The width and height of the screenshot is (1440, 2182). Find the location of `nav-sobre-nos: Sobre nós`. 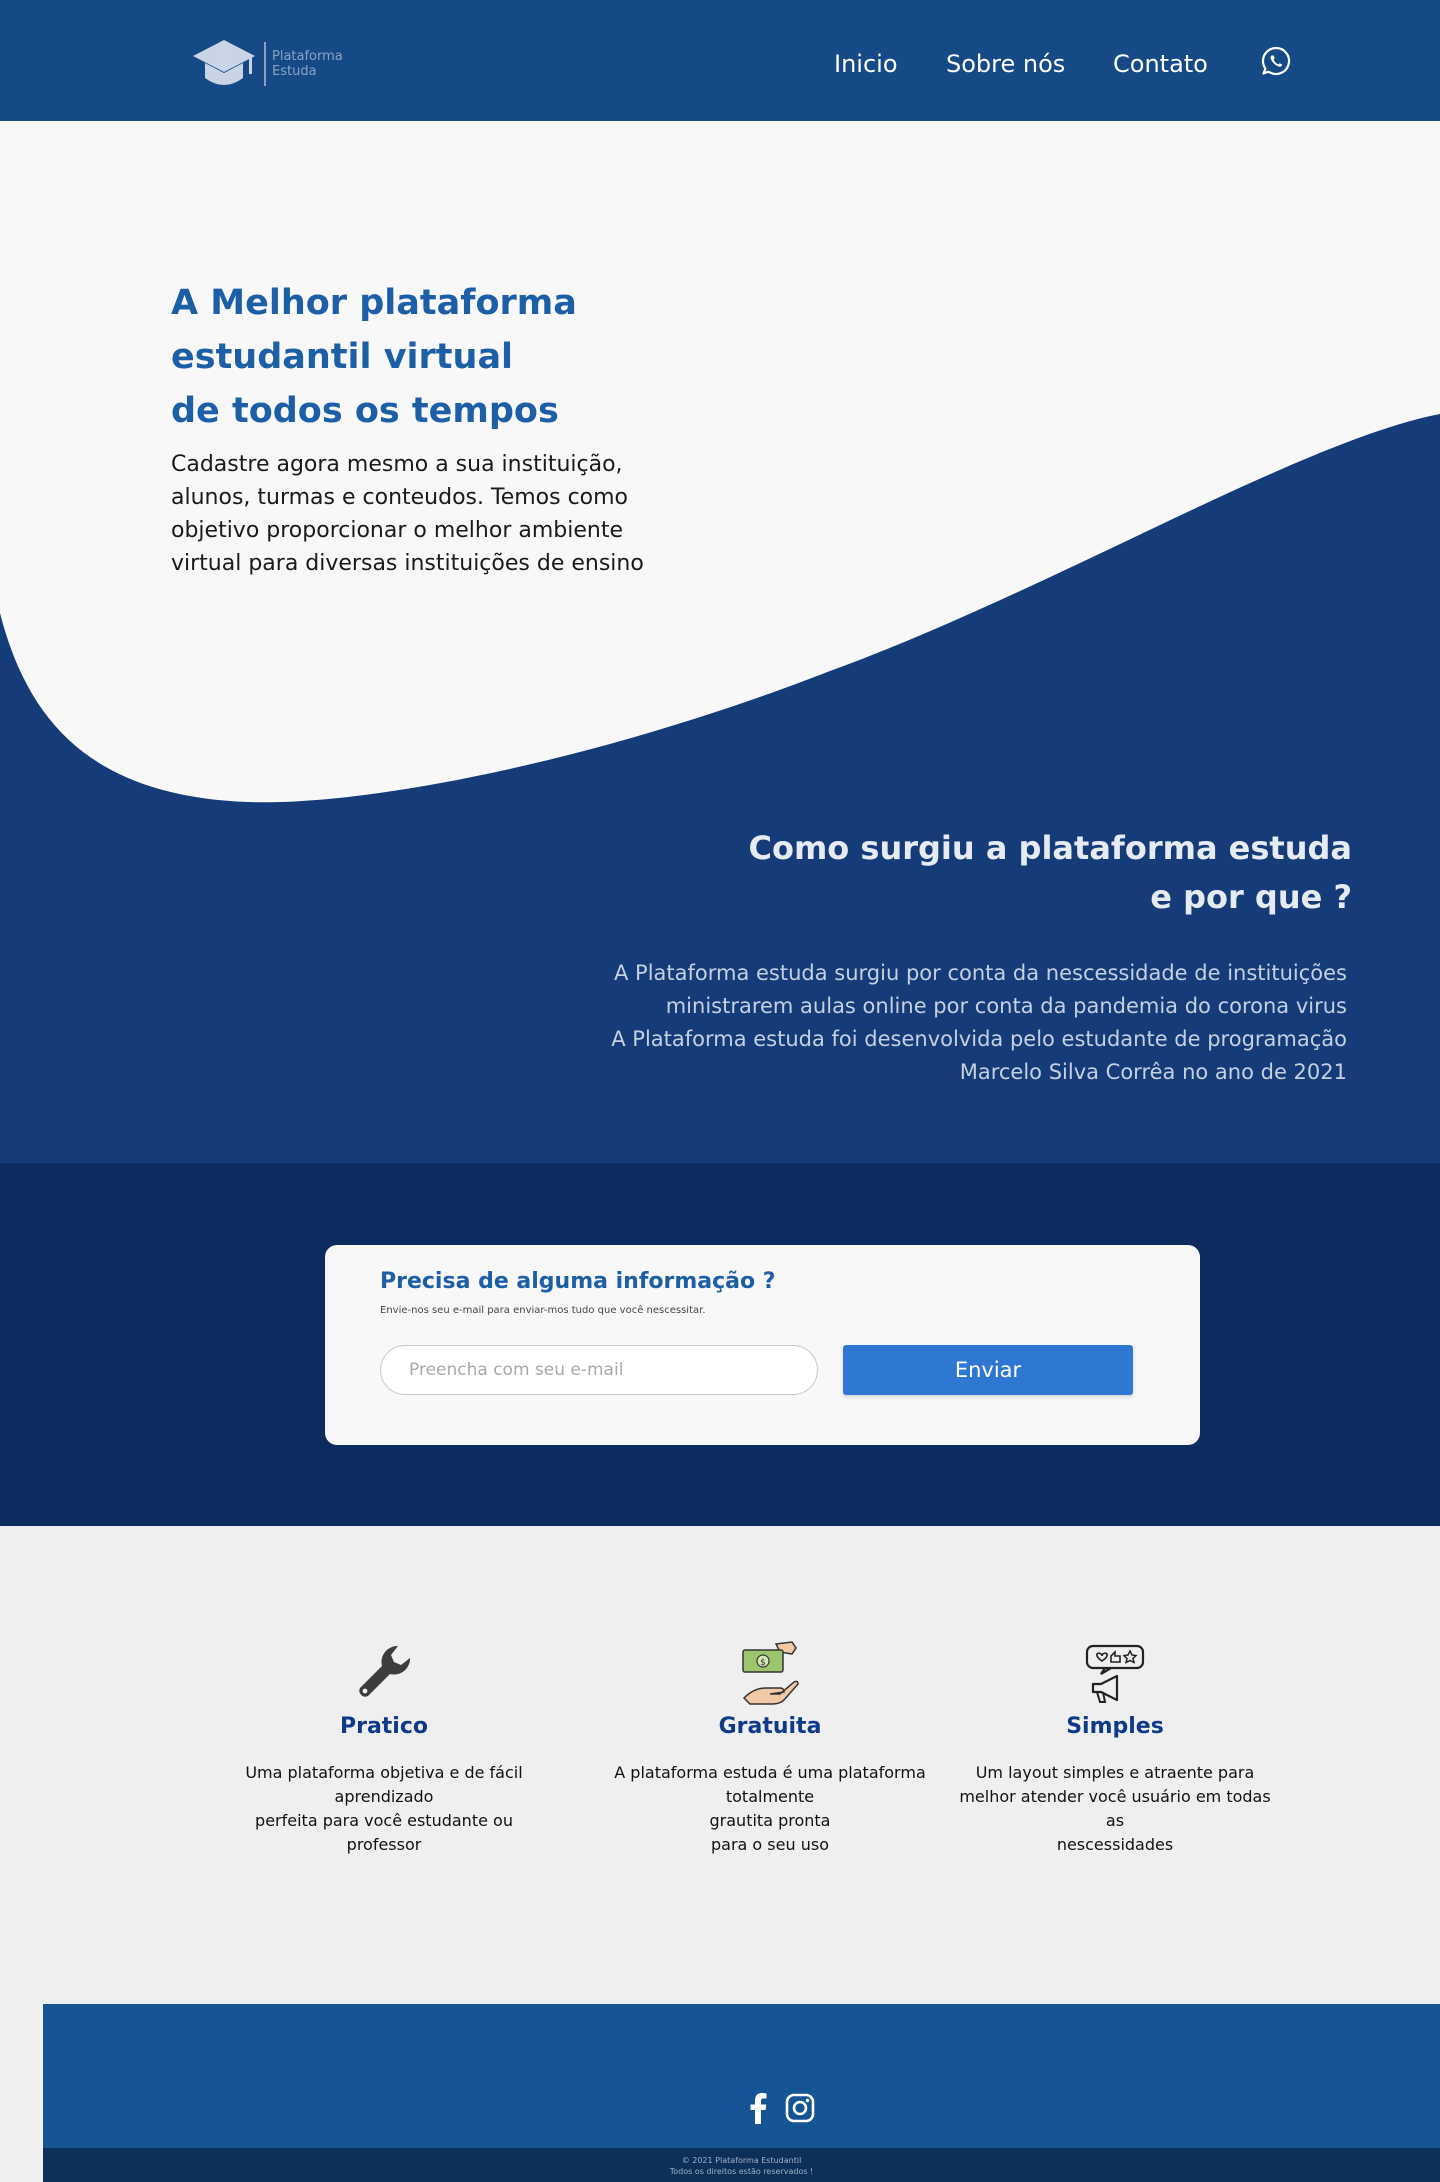

nav-sobre-nos: Sobre nós is located at coordinates (1005, 64).